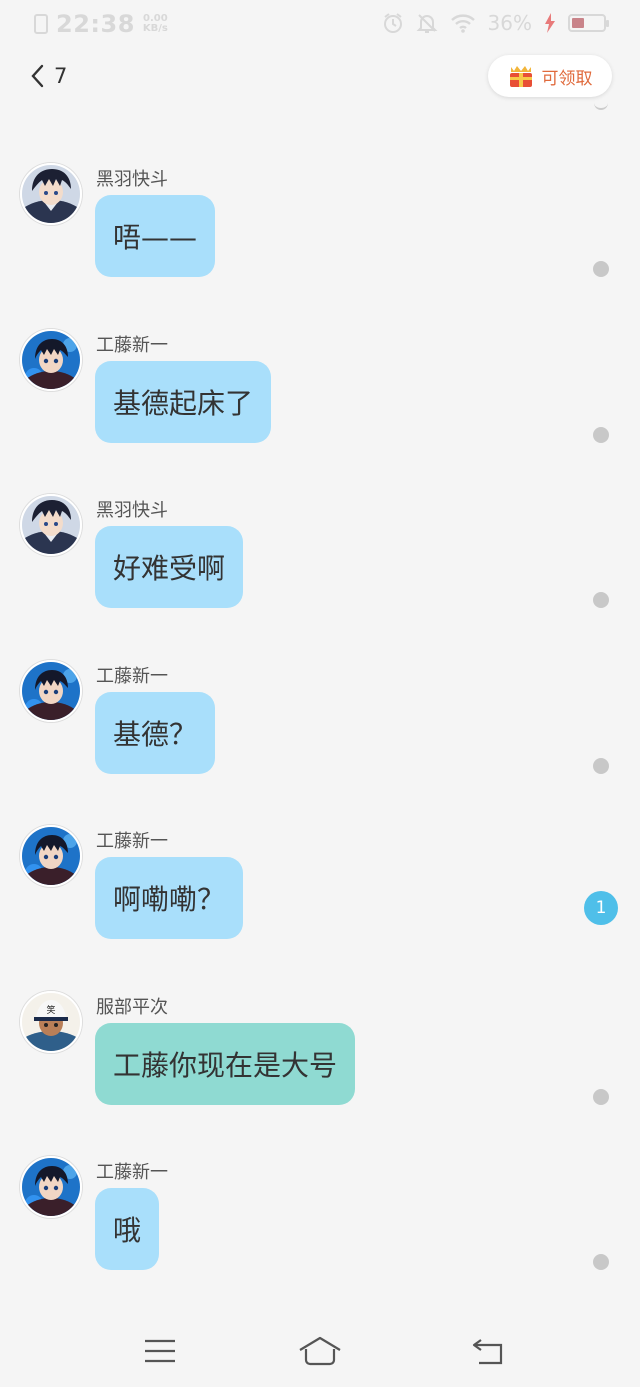 The image size is (640, 1387). What do you see at coordinates (183, 401) in the screenshot?
I see `message-bubble: 基德起床了` at bounding box center [183, 401].